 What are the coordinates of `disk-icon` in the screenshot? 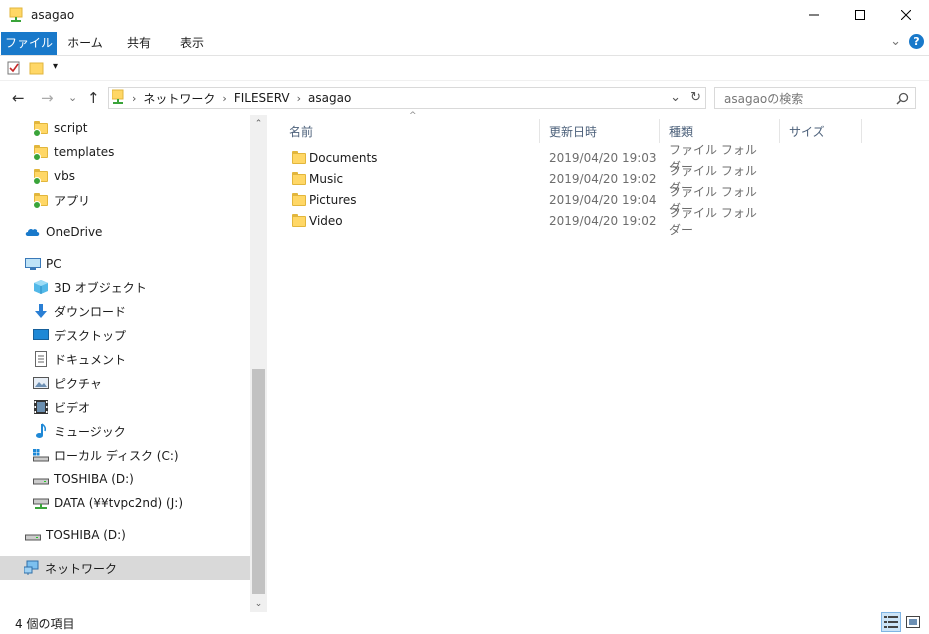 It's located at (41, 455).